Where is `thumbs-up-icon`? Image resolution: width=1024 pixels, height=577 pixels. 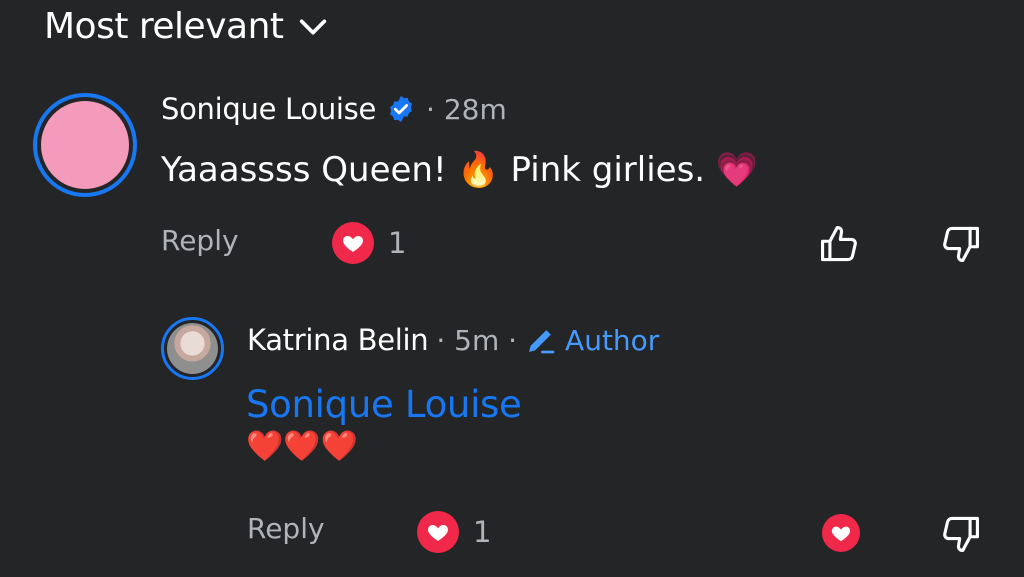
thumbs-up-icon is located at coordinates (840, 244).